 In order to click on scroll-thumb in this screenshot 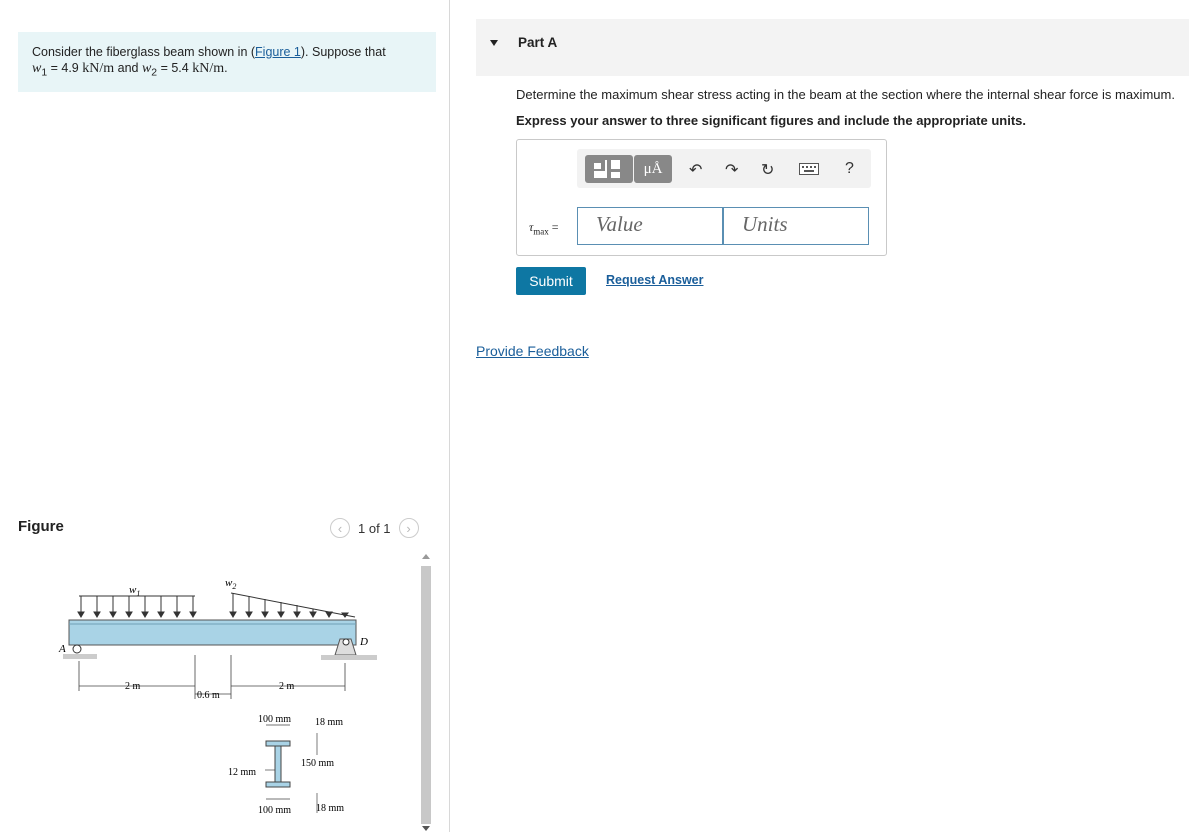, I will do `click(426, 695)`.